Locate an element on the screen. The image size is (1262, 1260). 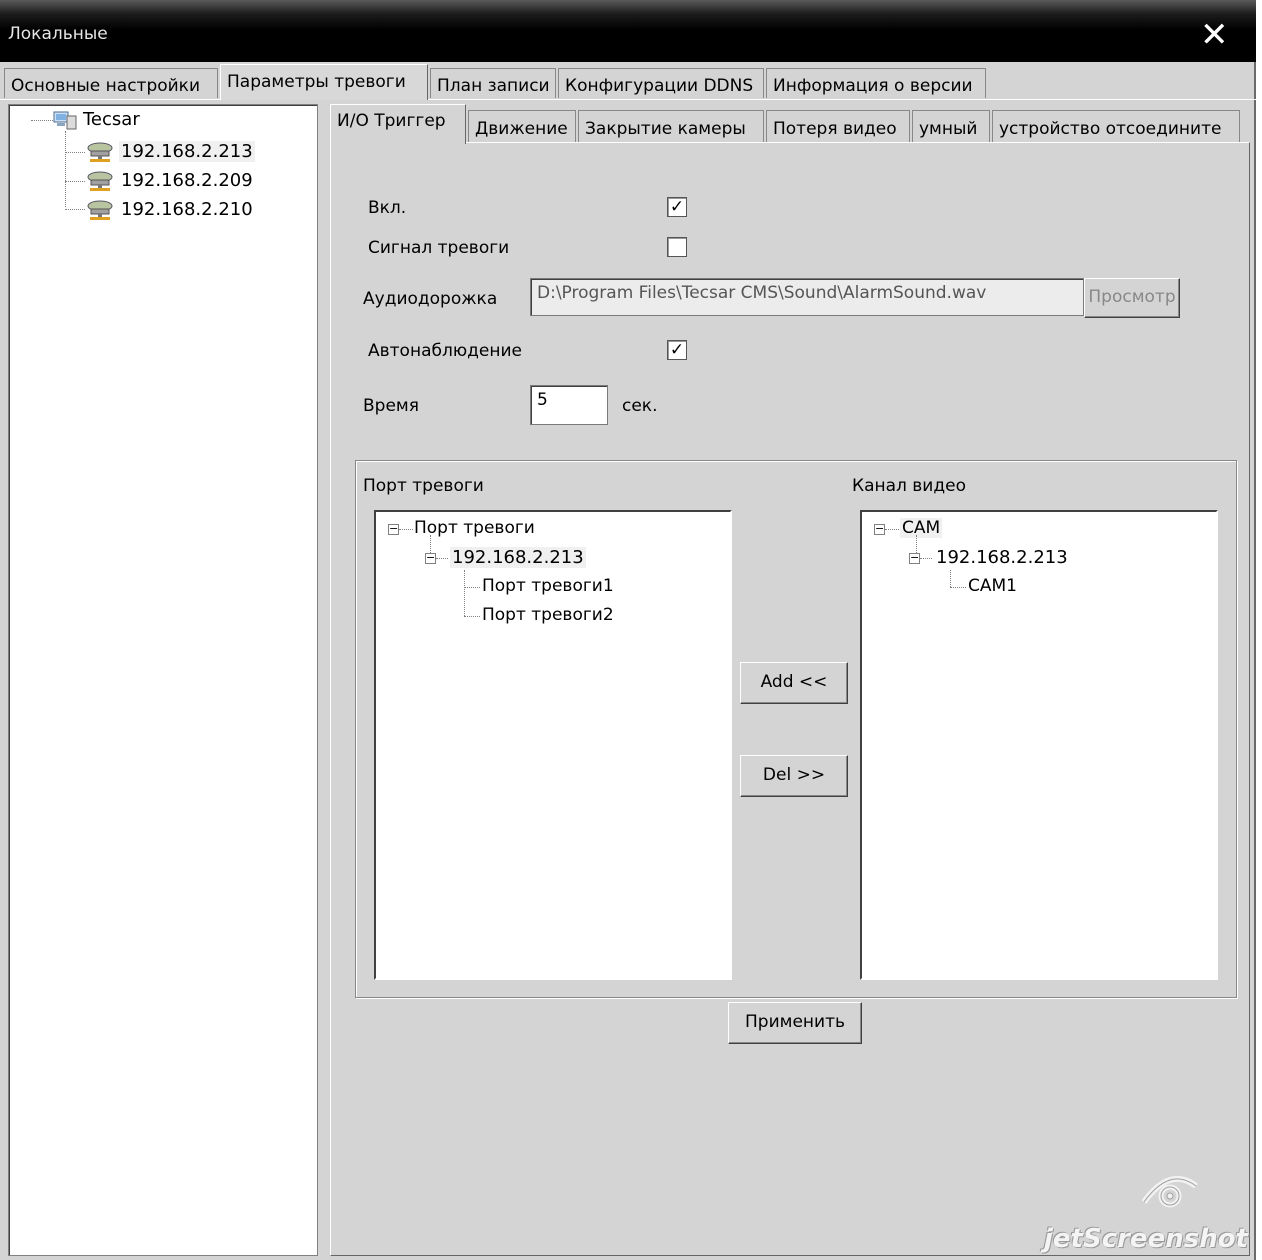
alarm-port-item: Порт тревоги1 is located at coordinates (548, 586).